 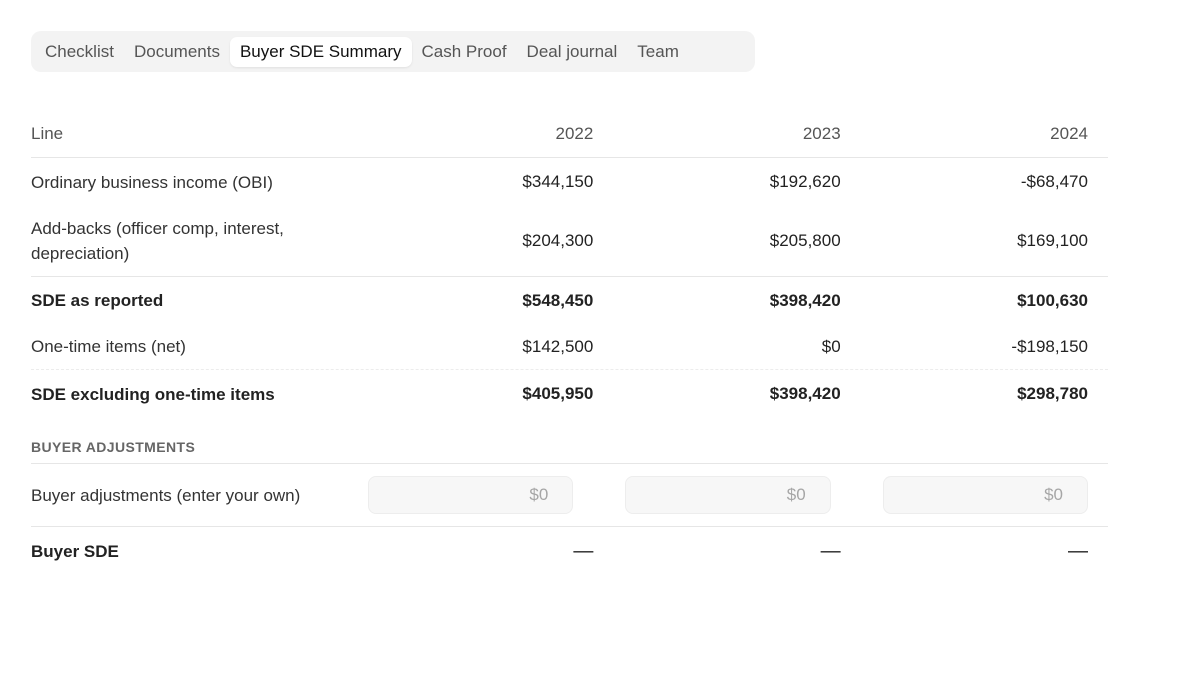 I want to click on row-value-2022: $344,150, so click(x=558, y=181).